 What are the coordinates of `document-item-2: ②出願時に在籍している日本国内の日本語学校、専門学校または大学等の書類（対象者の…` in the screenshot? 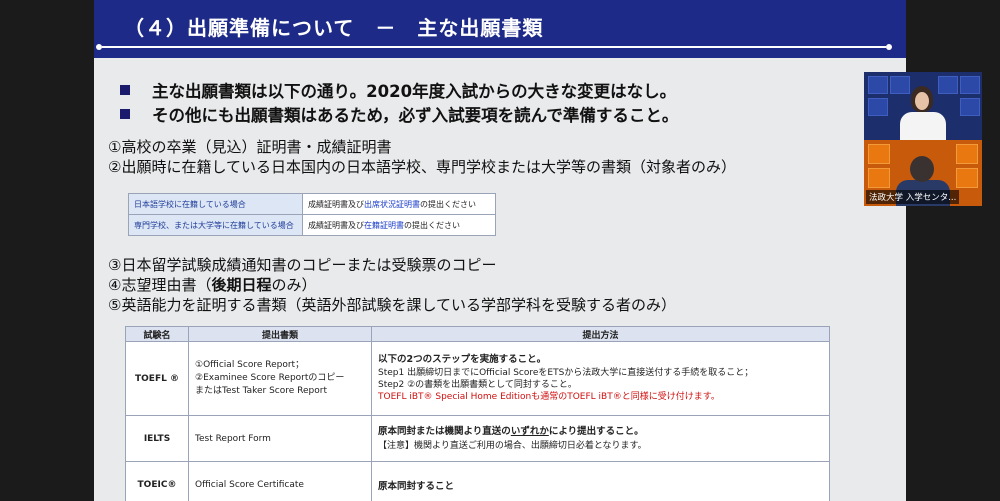 It's located at (422, 167).